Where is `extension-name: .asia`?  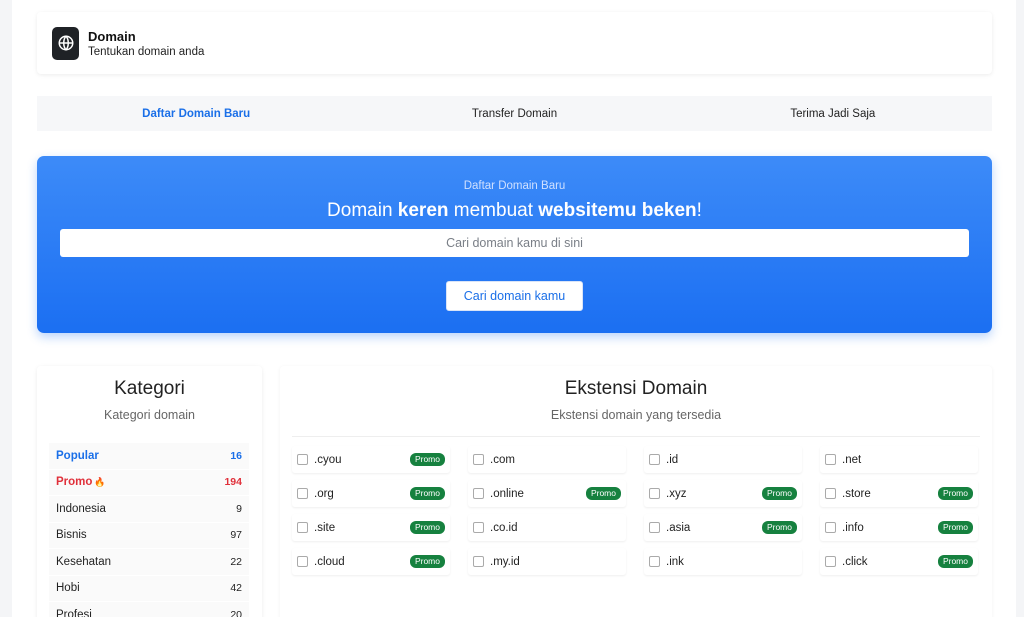
extension-name: .asia is located at coordinates (678, 527).